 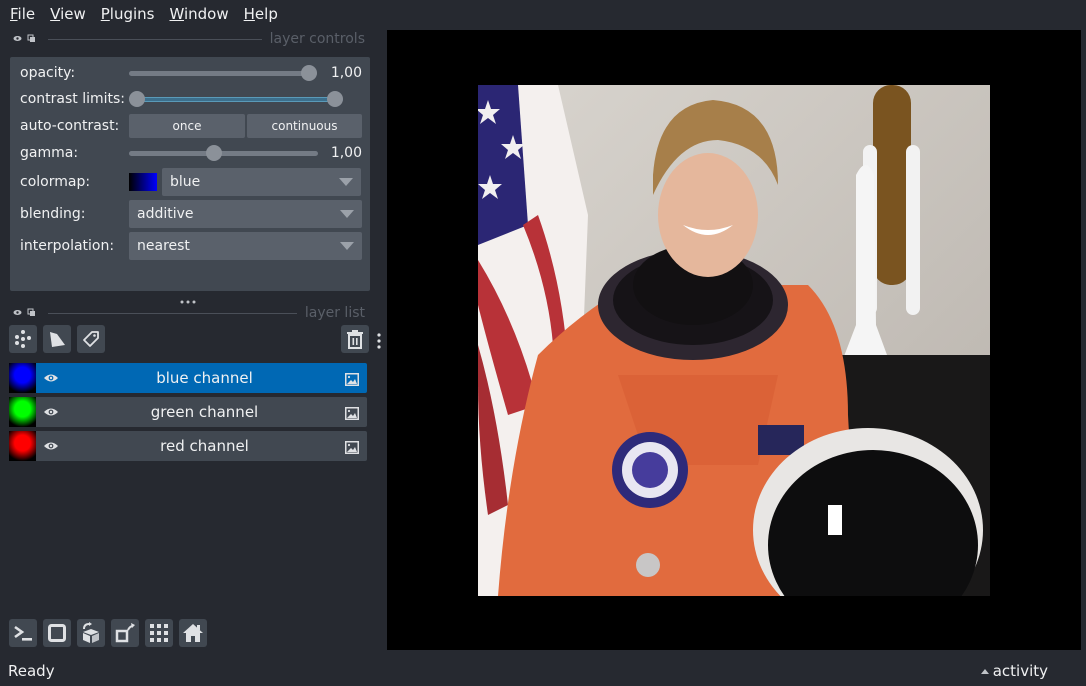 I want to click on gamma-value: 1,00, so click(x=346, y=153).